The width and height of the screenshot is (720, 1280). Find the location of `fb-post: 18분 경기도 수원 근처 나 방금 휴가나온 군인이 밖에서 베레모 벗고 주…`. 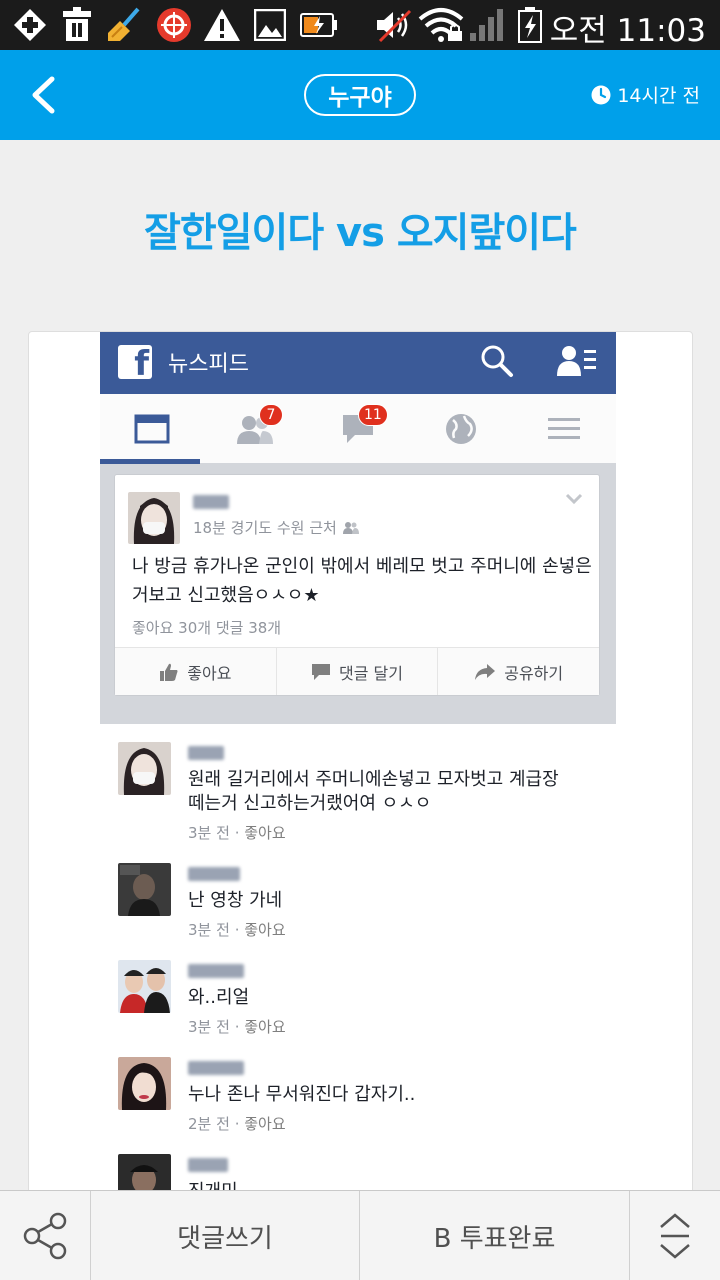

fb-post: 18분 경기도 수원 근처 나 방금 휴가나온 군인이 밖에서 베레모 벗고 주… is located at coordinates (357, 585).